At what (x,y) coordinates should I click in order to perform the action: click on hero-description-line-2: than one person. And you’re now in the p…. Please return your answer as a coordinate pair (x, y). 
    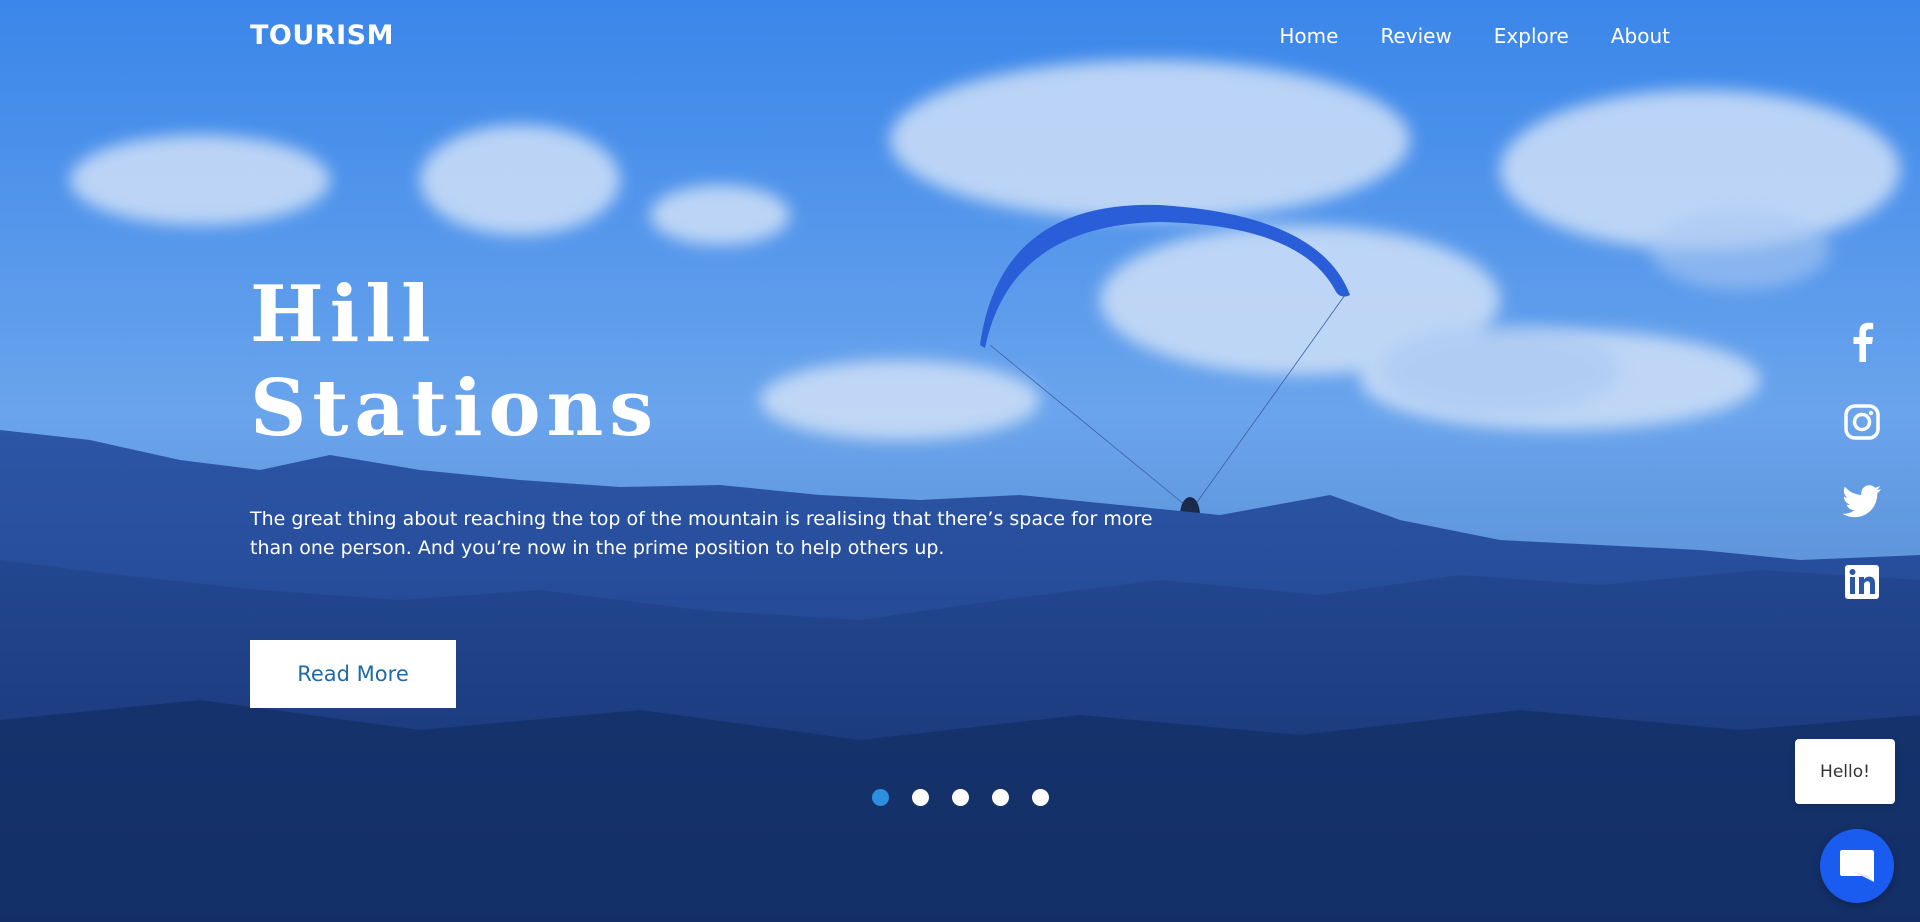
    Looking at the image, I should click on (597, 548).